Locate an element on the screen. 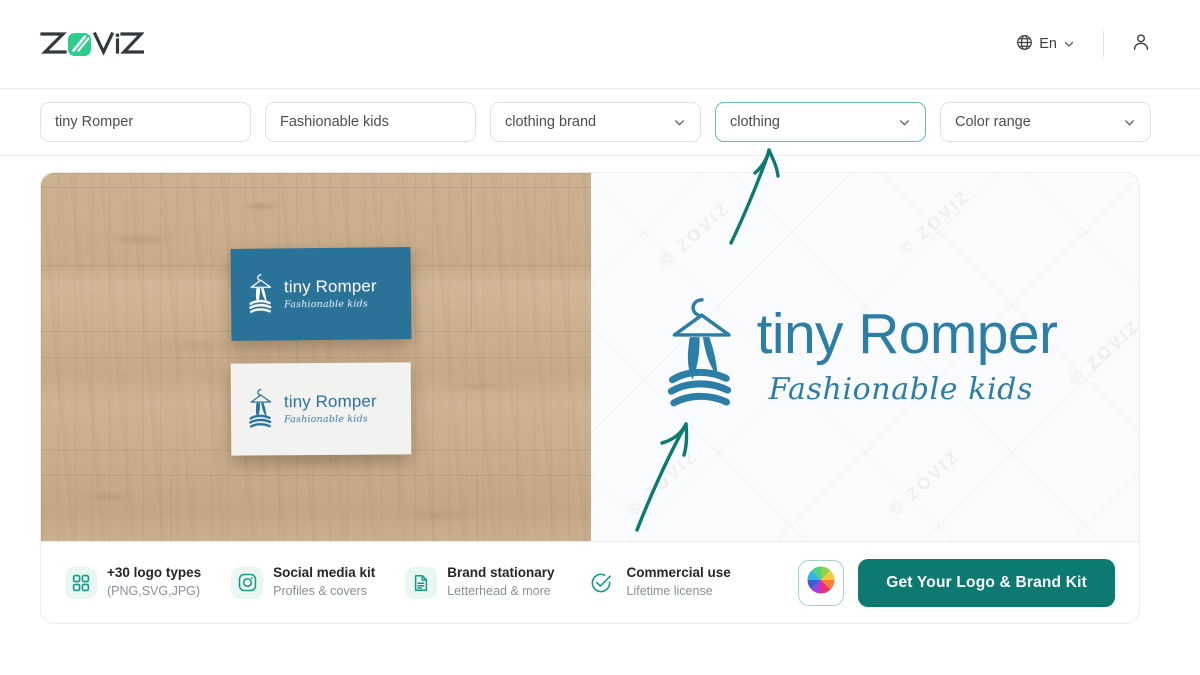  account-button is located at coordinates (1141, 44).